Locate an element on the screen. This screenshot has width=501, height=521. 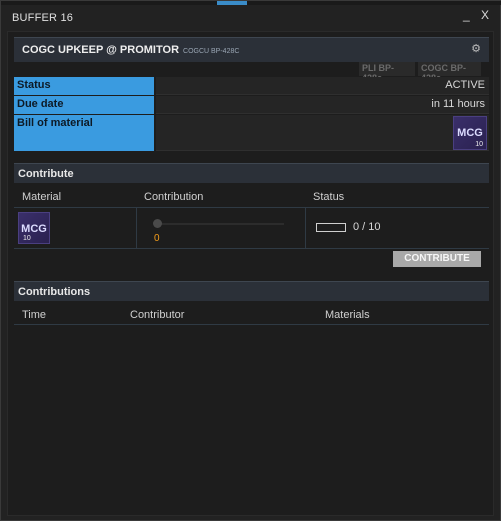
contribute-row: MCG 10 0 0 / 10 is located at coordinates (251, 228).